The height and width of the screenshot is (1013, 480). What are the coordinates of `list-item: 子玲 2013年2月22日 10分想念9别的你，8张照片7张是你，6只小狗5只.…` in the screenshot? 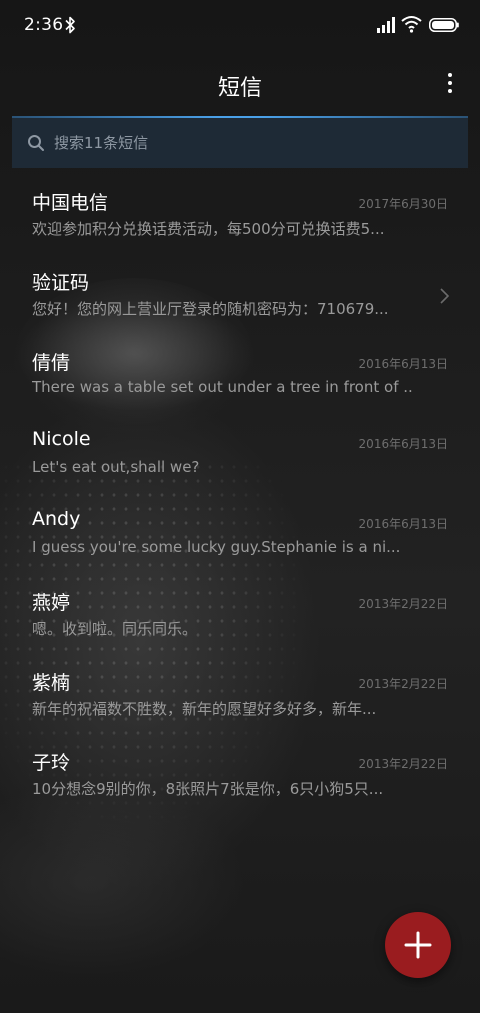 It's located at (240, 782).